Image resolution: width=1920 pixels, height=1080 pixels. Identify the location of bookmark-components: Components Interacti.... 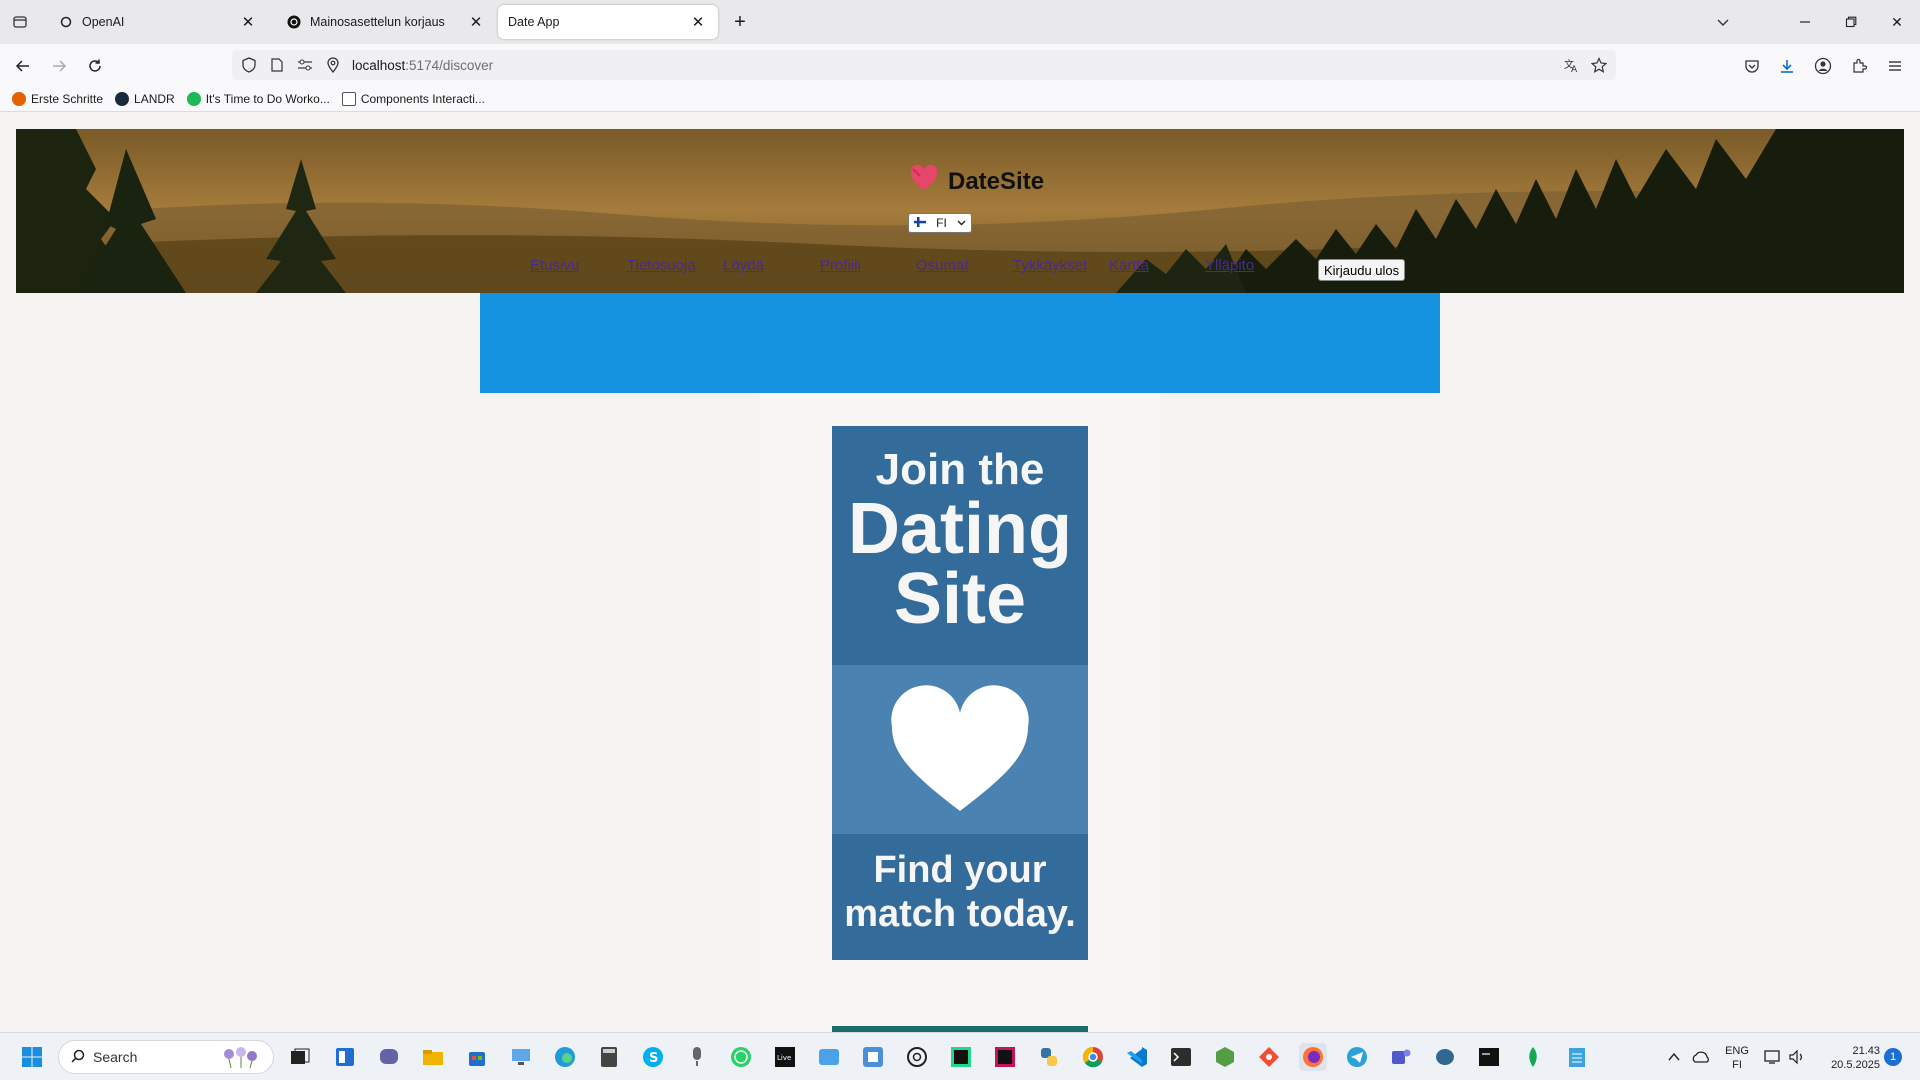
(413, 98).